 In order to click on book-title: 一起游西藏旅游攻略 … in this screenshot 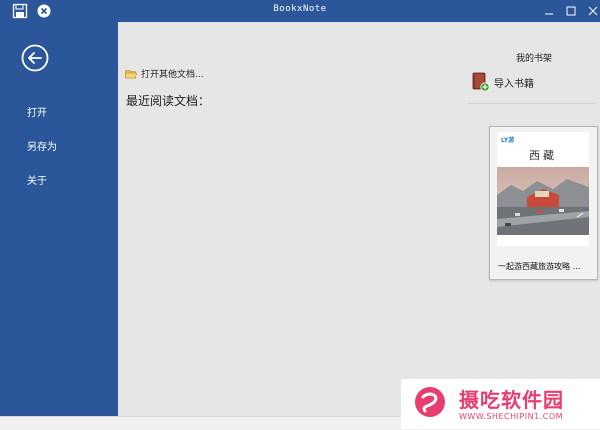, I will do `click(539, 266)`.